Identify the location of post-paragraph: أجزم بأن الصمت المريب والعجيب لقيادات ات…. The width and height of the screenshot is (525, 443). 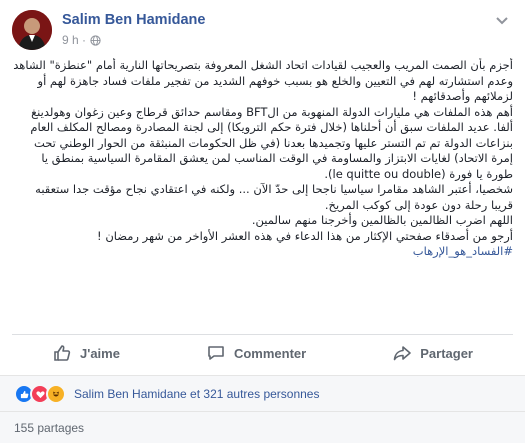
(263, 80).